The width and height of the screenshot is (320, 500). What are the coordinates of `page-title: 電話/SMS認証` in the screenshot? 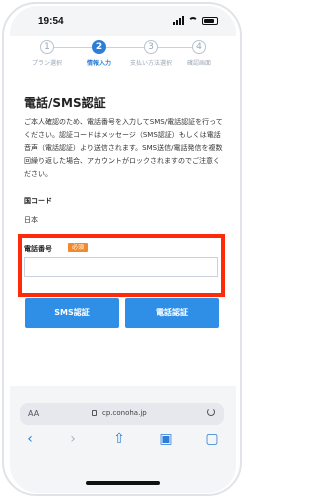 It's located at (65, 103).